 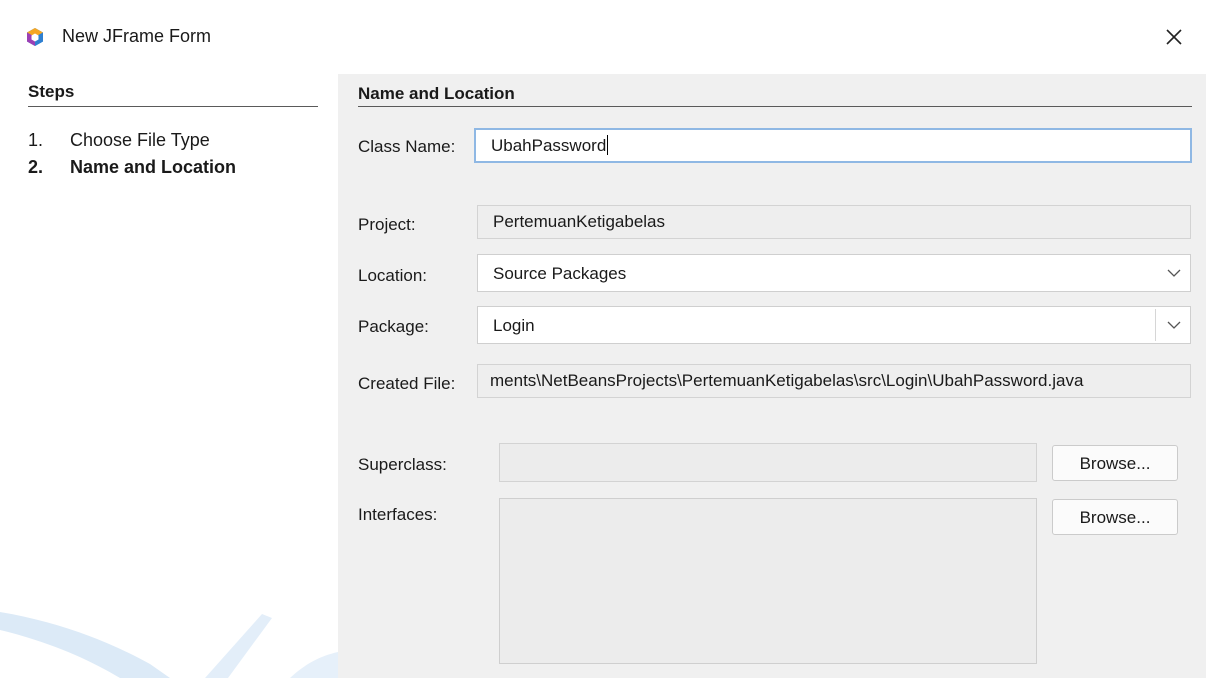 What do you see at coordinates (140, 140) in the screenshot?
I see `step-label: Choose File Type` at bounding box center [140, 140].